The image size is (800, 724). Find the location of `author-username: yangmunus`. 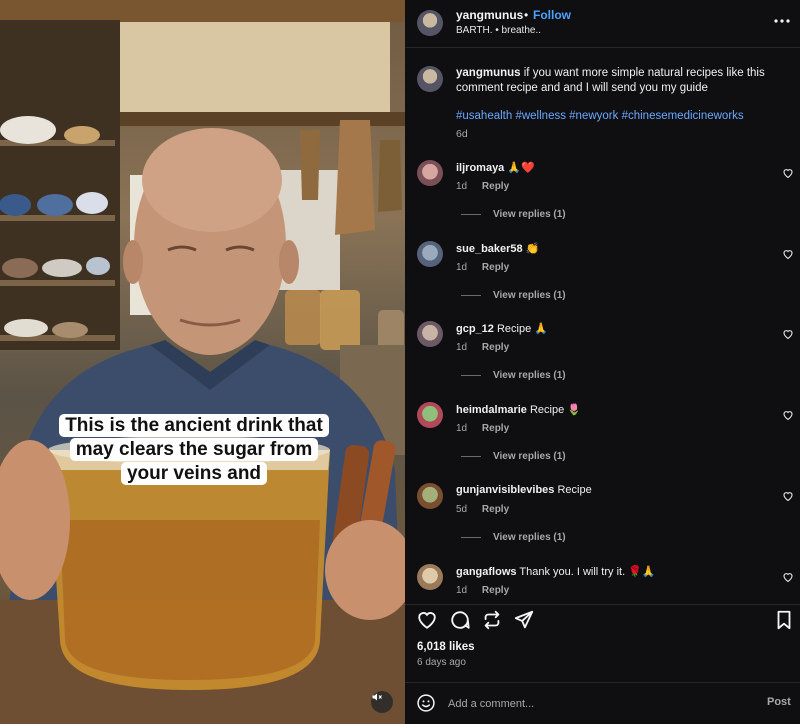

author-username: yangmunus is located at coordinates (489, 15).